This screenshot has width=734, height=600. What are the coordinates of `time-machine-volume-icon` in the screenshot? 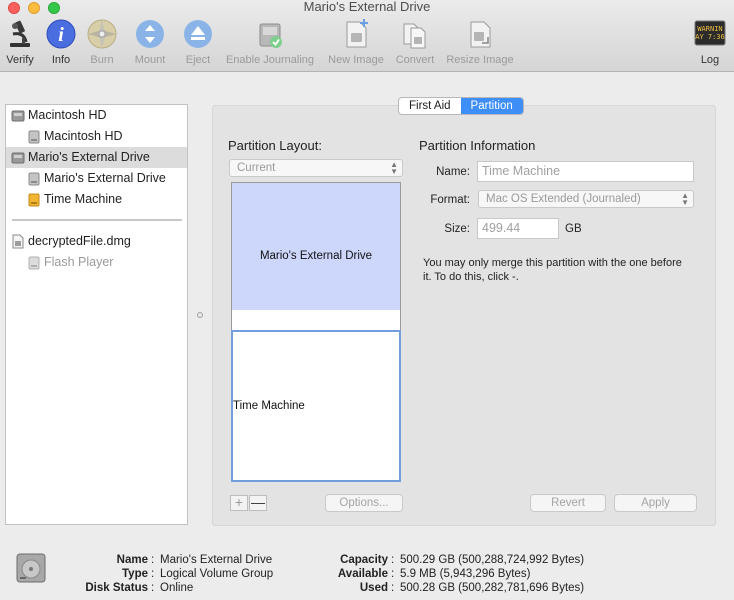 It's located at (34, 200).